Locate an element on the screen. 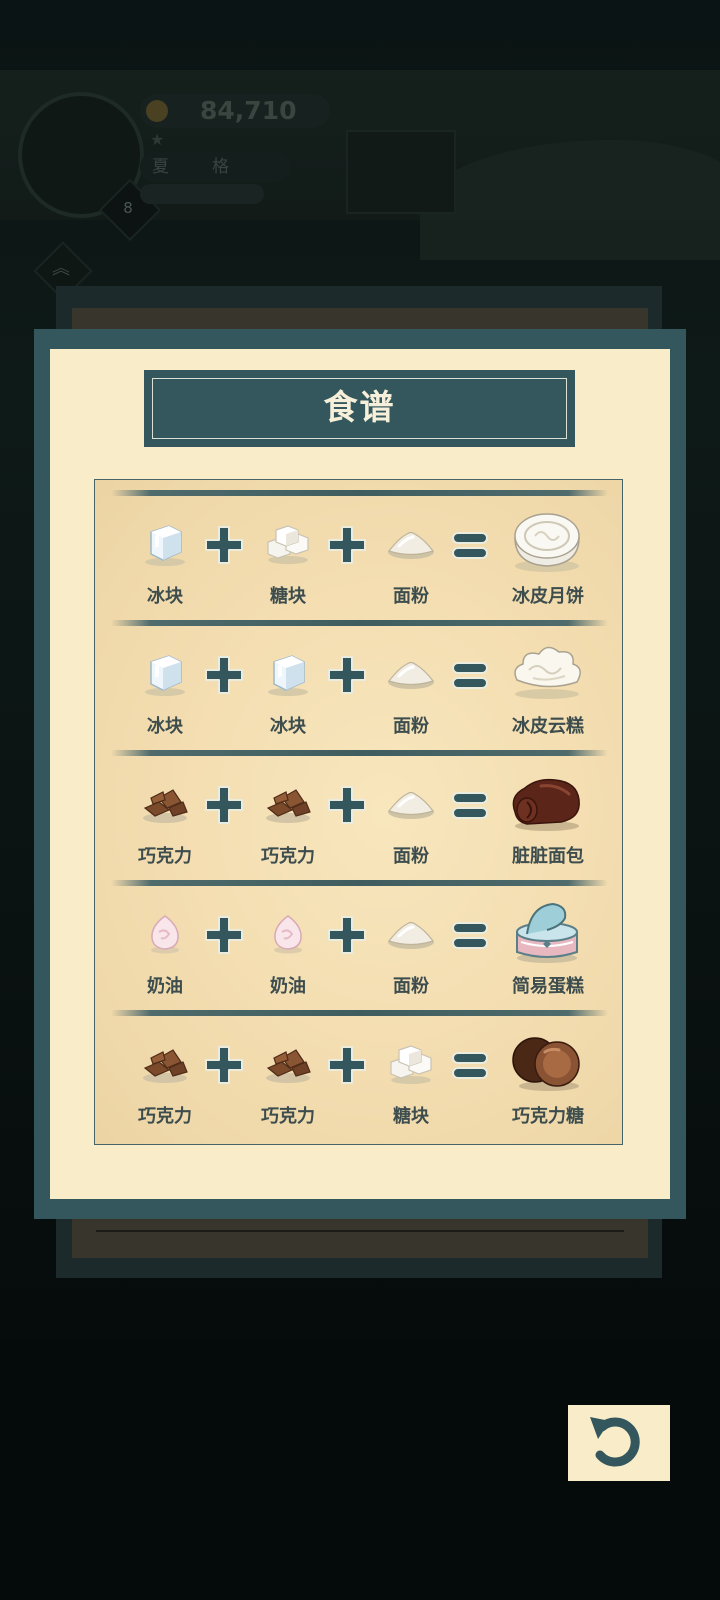 The width and height of the screenshot is (720, 1600). pill-right: 格 is located at coordinates (220, 167).